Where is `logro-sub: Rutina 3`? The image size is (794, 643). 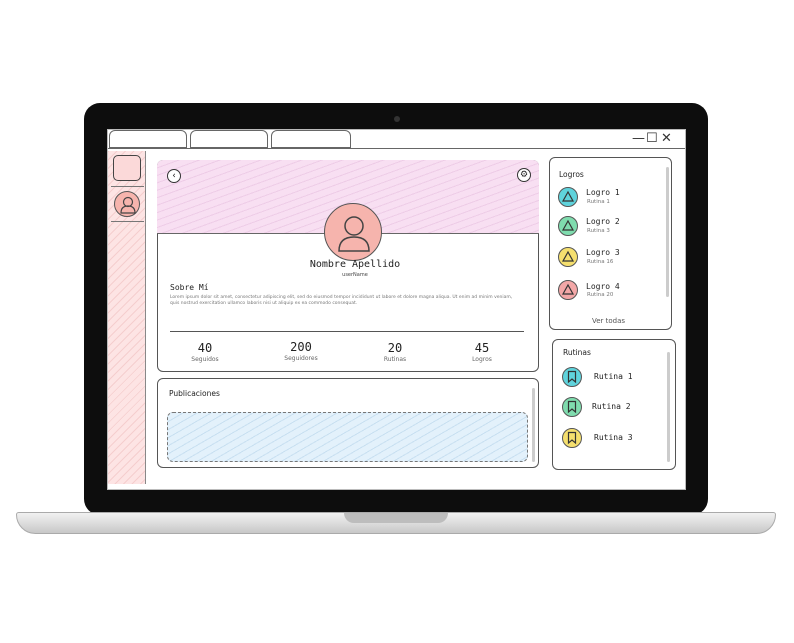 logro-sub: Rutina 3 is located at coordinates (598, 231).